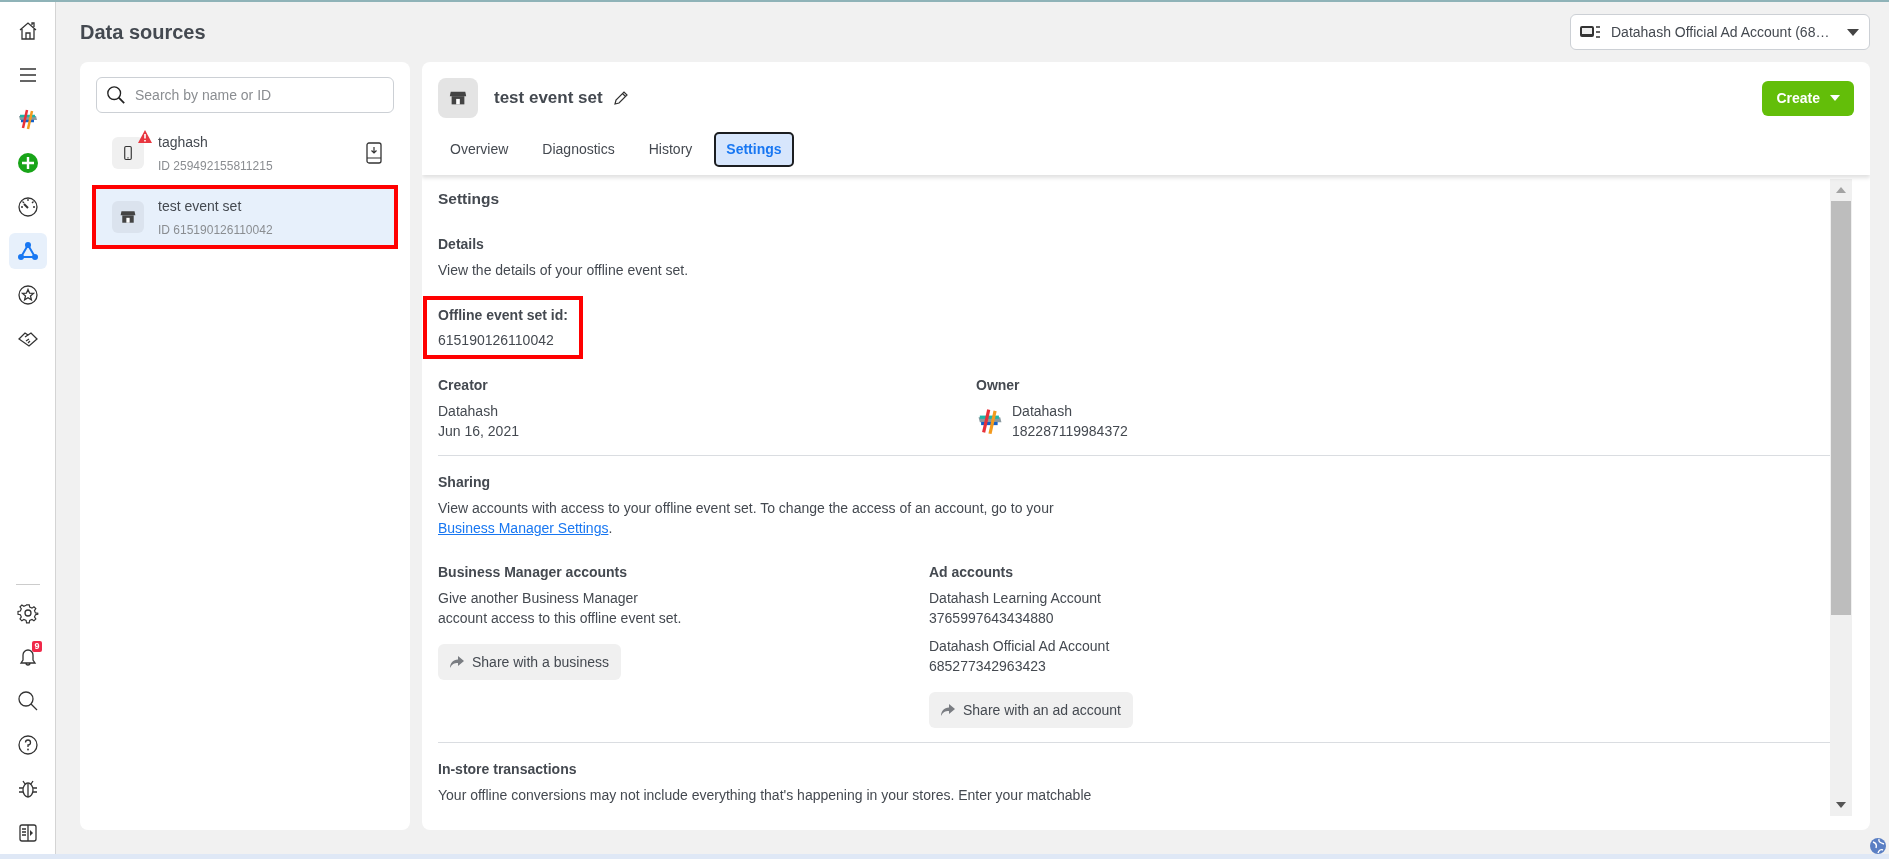  I want to click on ad-account-id: 685277342963423, so click(988, 667).